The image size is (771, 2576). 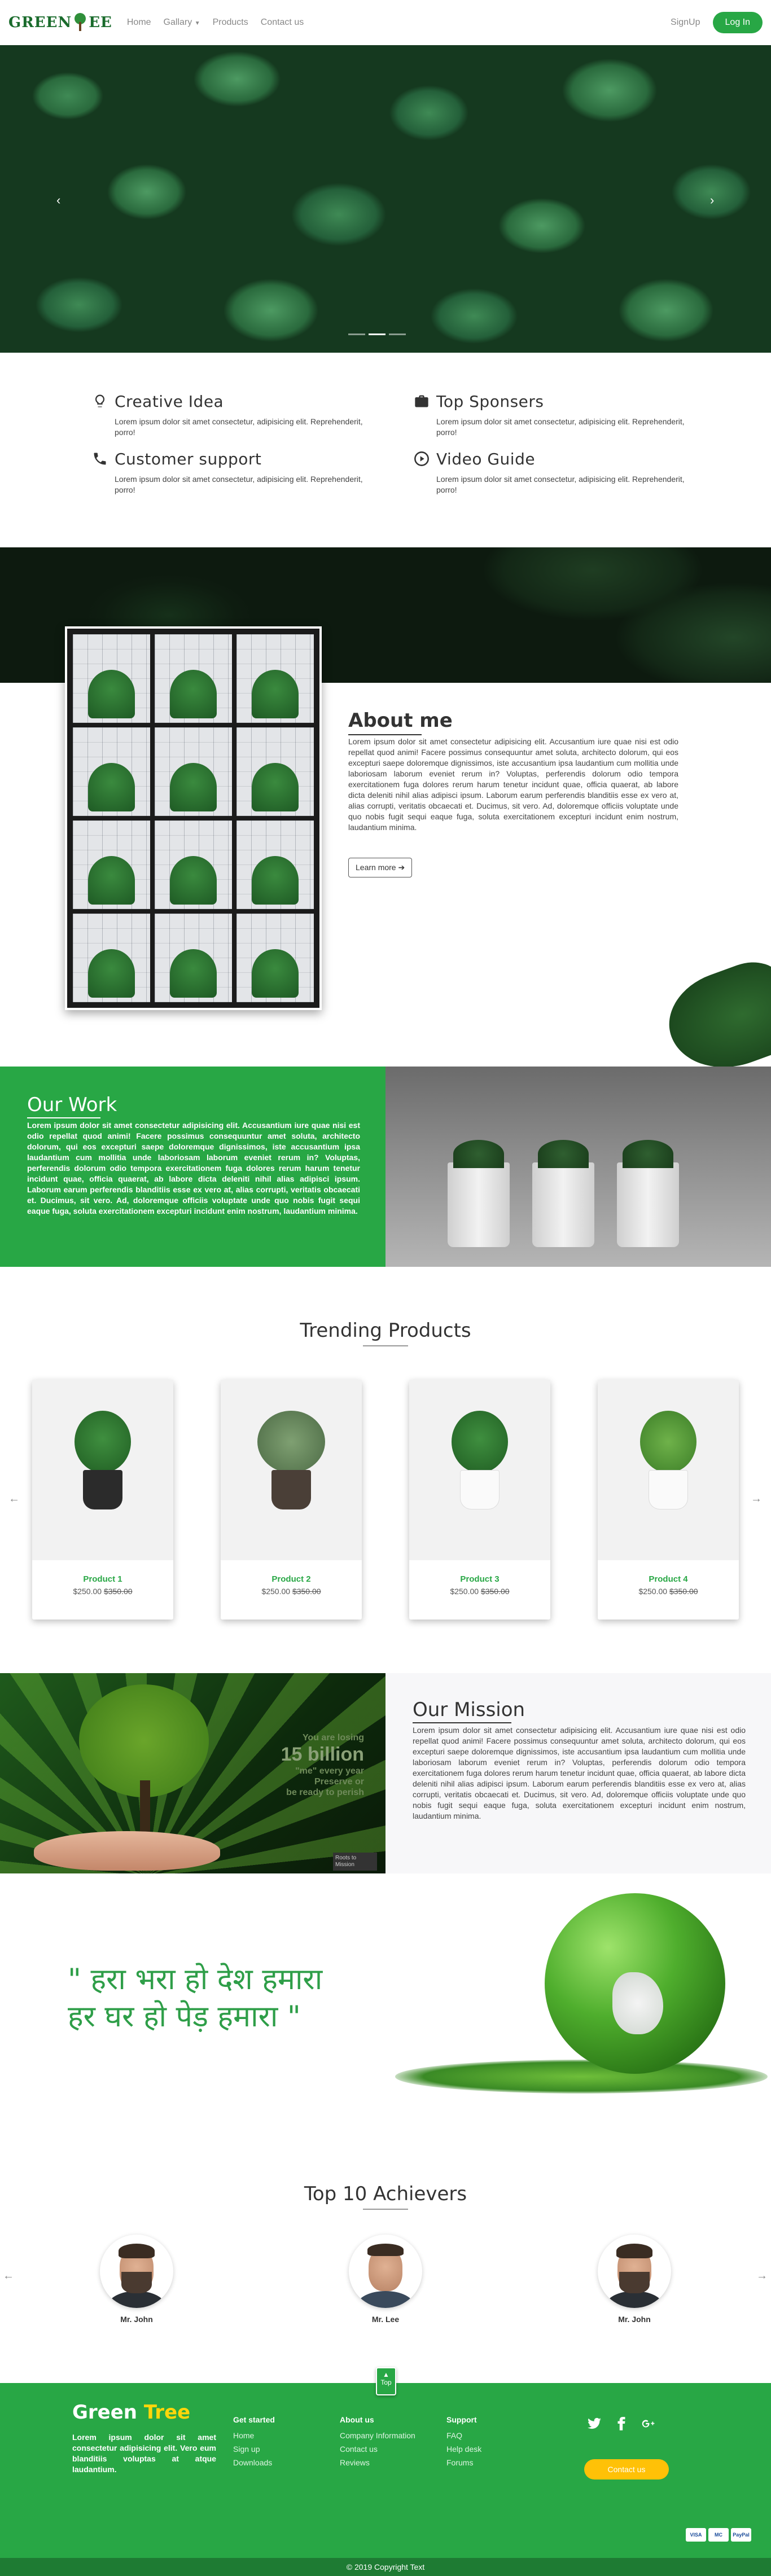 I want to click on footer-link: Downloads, so click(x=254, y=2462).